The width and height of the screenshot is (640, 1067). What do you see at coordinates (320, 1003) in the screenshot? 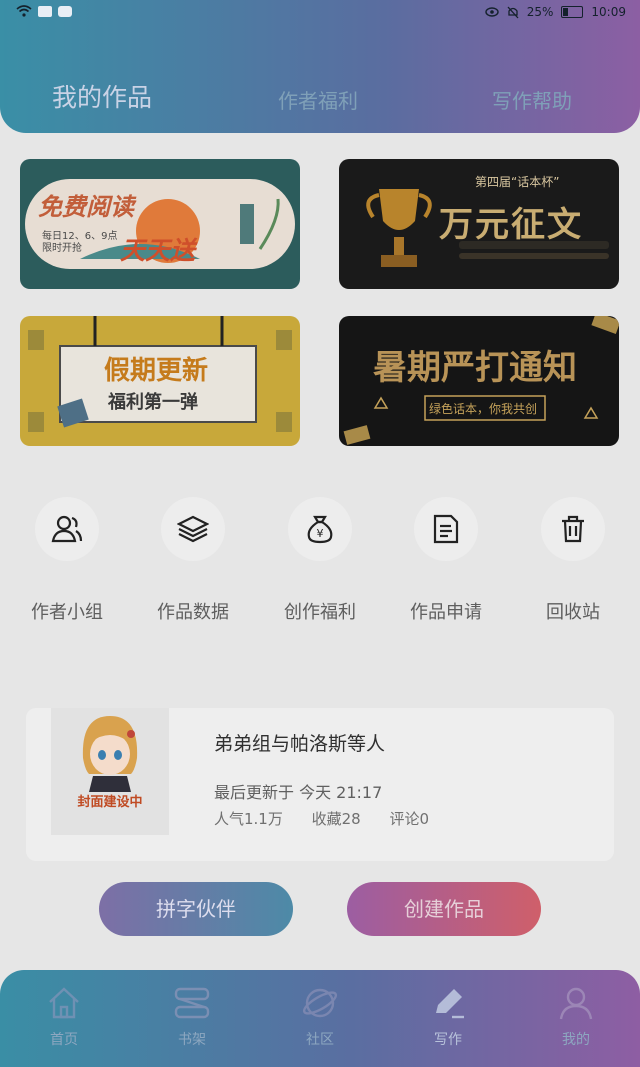
I see `planet-icon` at bounding box center [320, 1003].